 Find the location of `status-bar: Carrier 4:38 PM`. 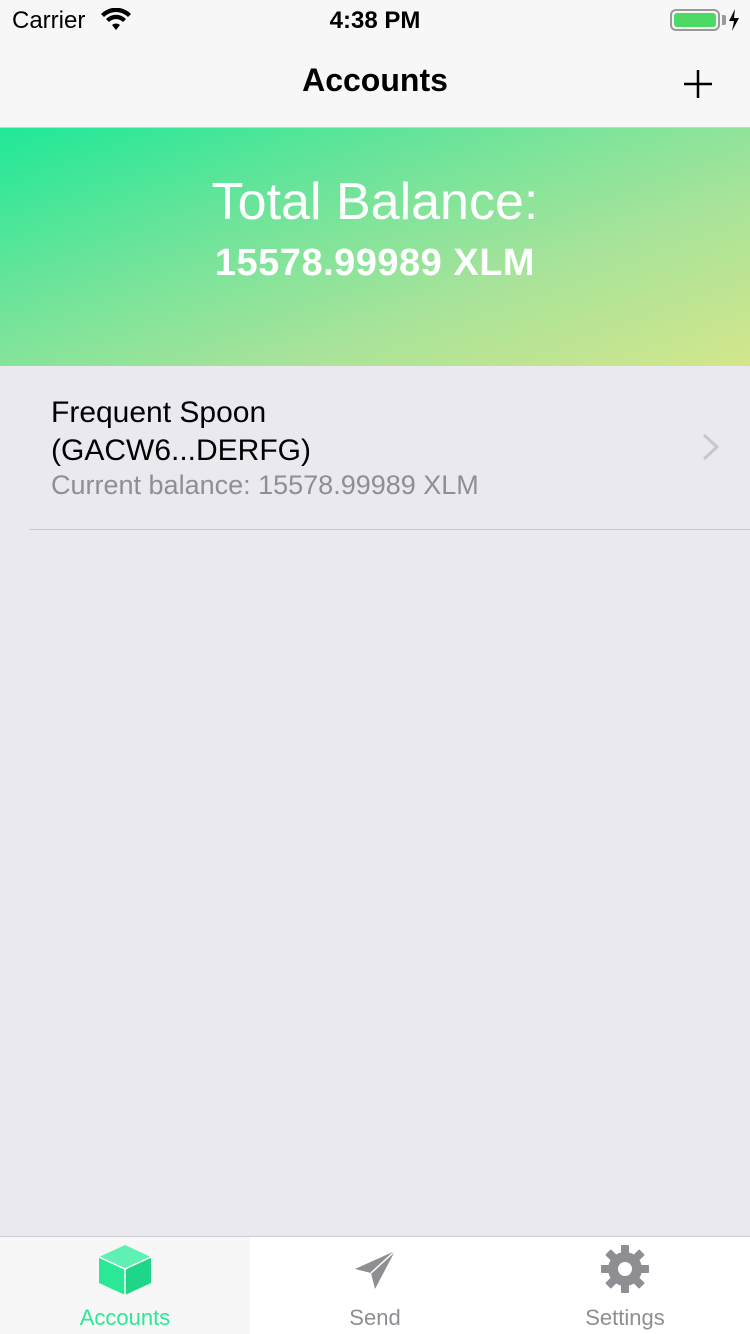

status-bar: Carrier 4:38 PM is located at coordinates (375, 20).